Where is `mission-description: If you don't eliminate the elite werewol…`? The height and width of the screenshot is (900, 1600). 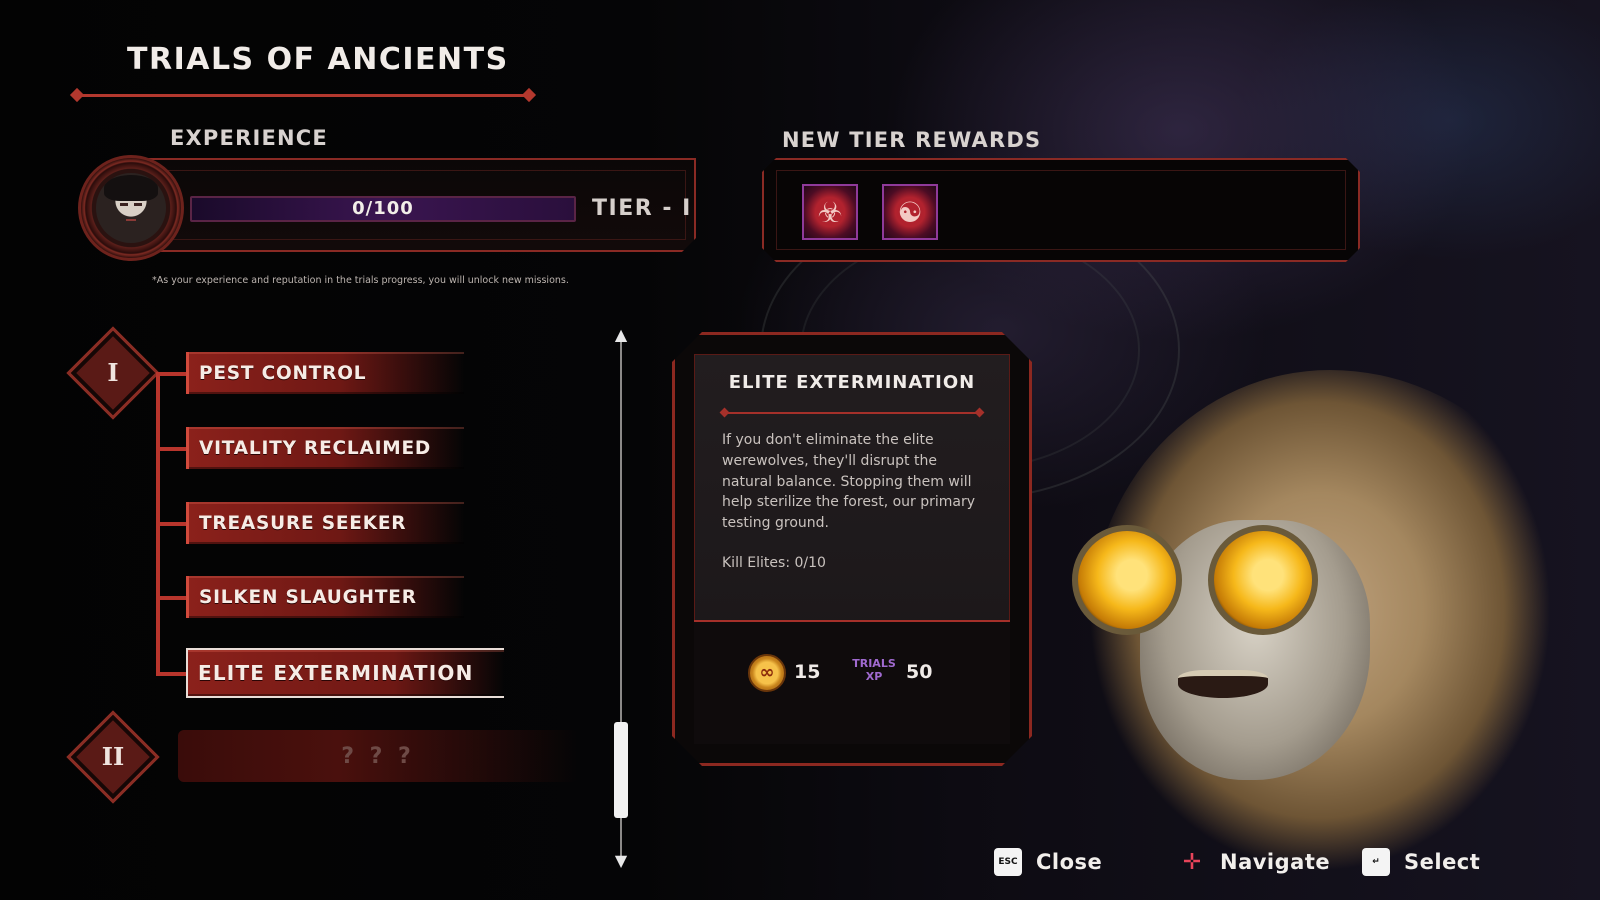 mission-description: If you don't eliminate the elite werewol… is located at coordinates (849, 482).